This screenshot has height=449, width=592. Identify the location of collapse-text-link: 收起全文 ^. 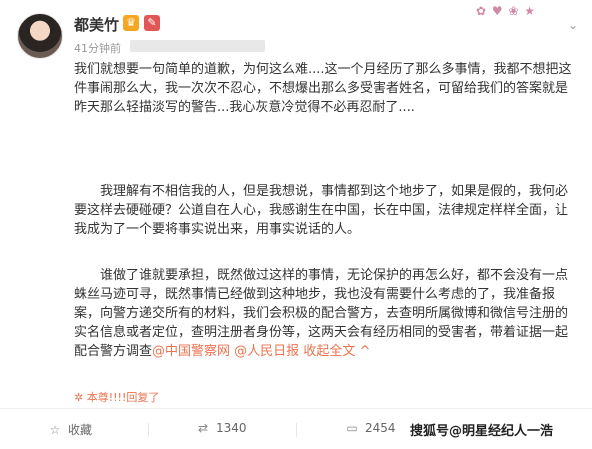
(336, 351).